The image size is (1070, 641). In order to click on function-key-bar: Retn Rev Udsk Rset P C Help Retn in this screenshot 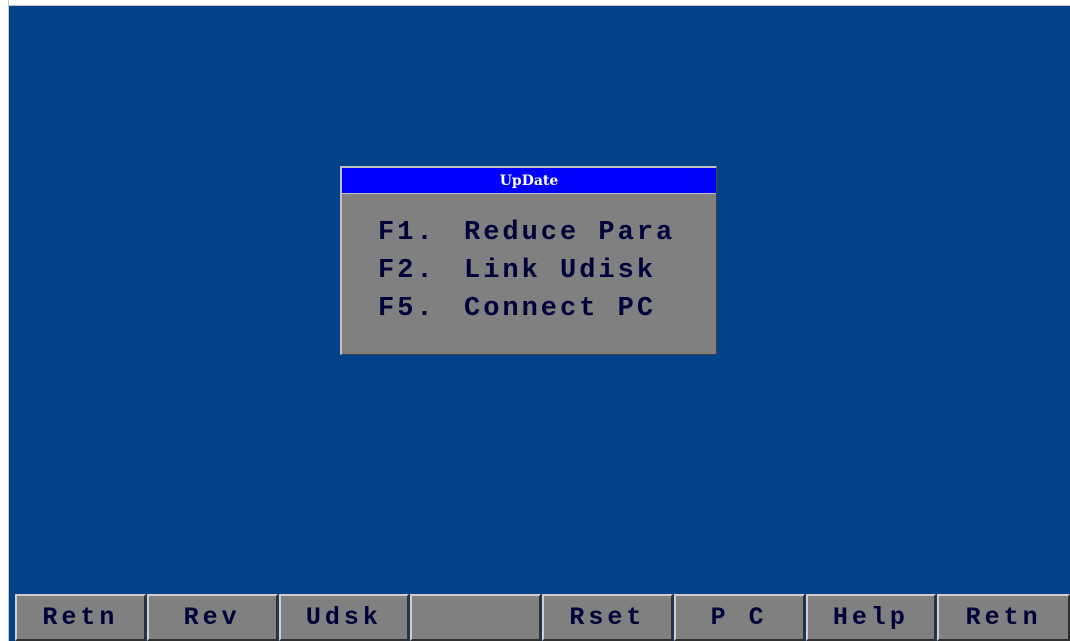, I will do `click(542, 617)`.